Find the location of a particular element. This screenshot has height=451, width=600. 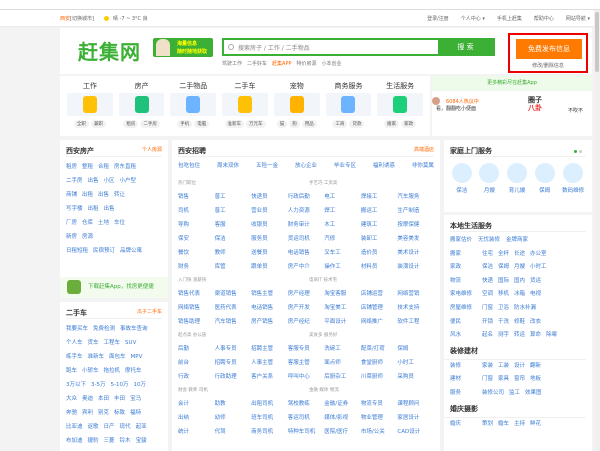

job-link: 按摩保健 is located at coordinates (415, 225).